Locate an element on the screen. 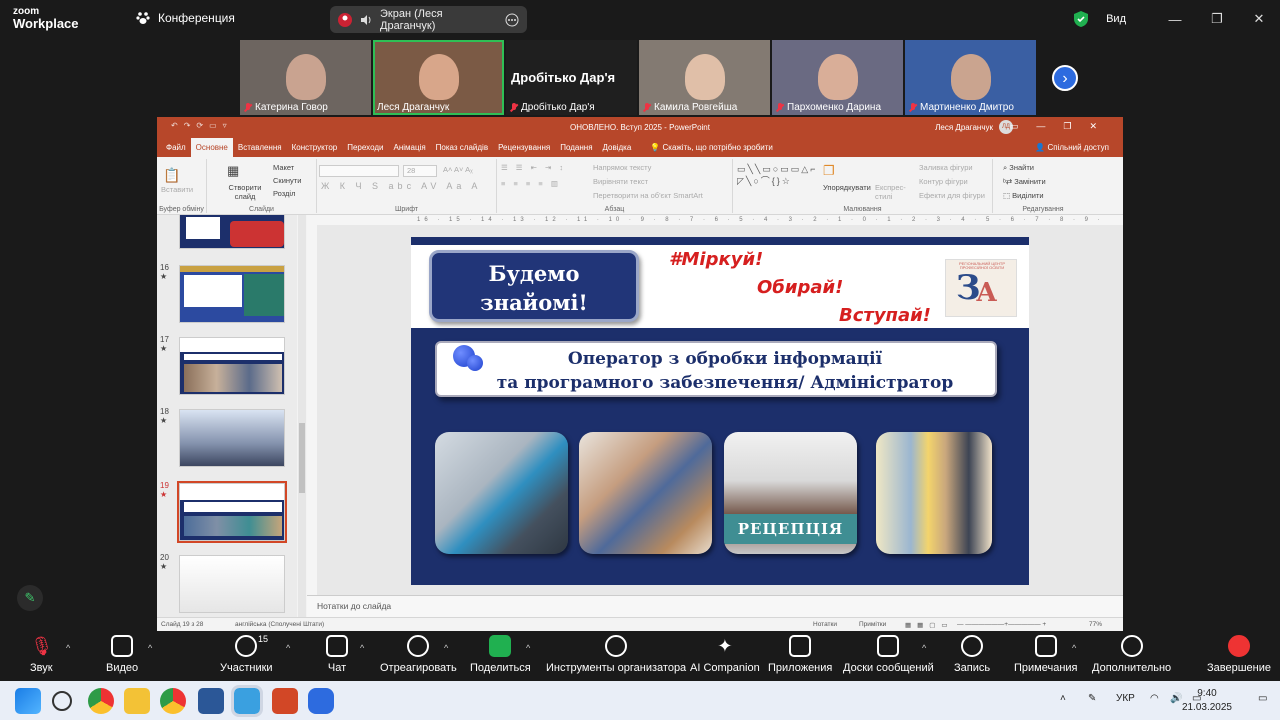  chrome-profile-icon is located at coordinates (173, 701).